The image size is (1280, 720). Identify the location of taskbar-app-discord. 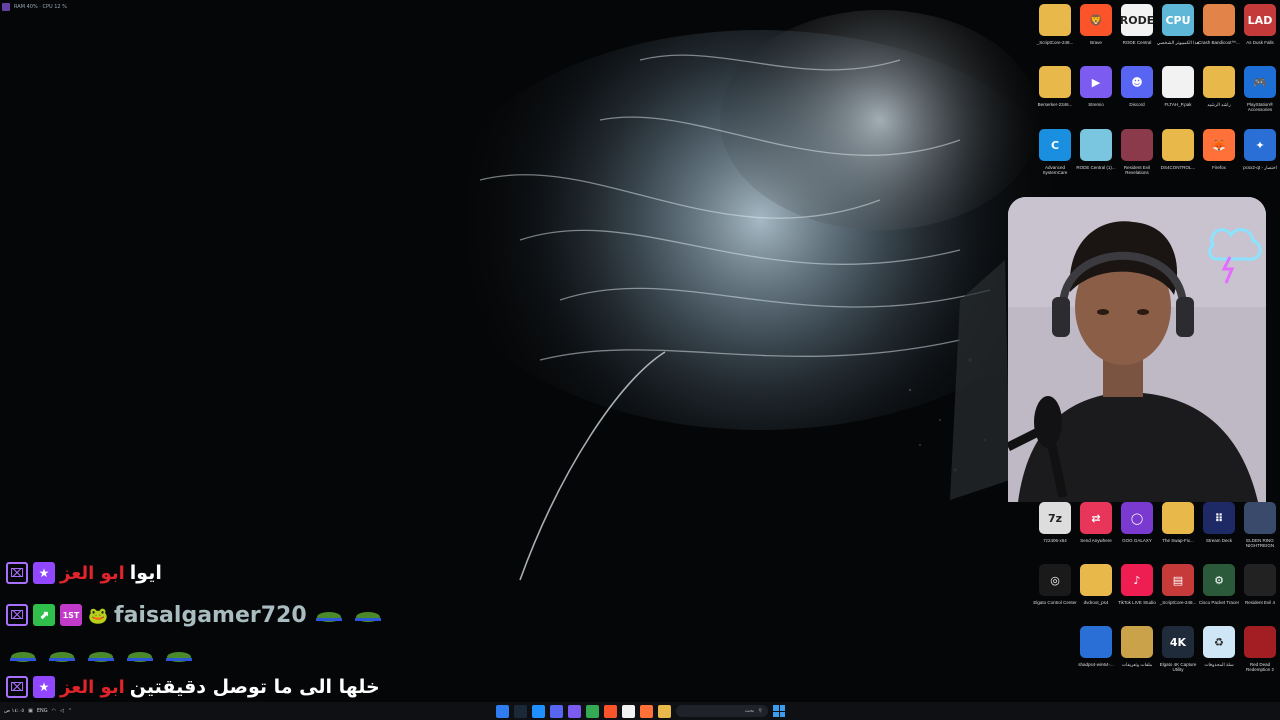
(556, 711).